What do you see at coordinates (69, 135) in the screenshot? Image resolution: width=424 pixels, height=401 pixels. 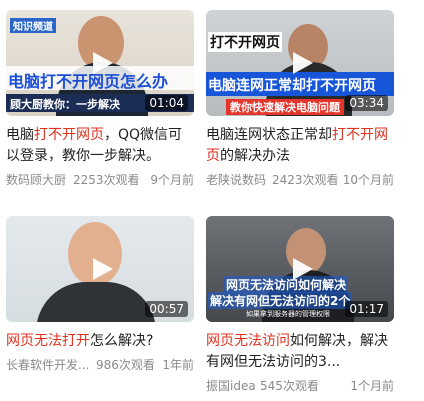 I see `title-highlight: 打不开网页` at bounding box center [69, 135].